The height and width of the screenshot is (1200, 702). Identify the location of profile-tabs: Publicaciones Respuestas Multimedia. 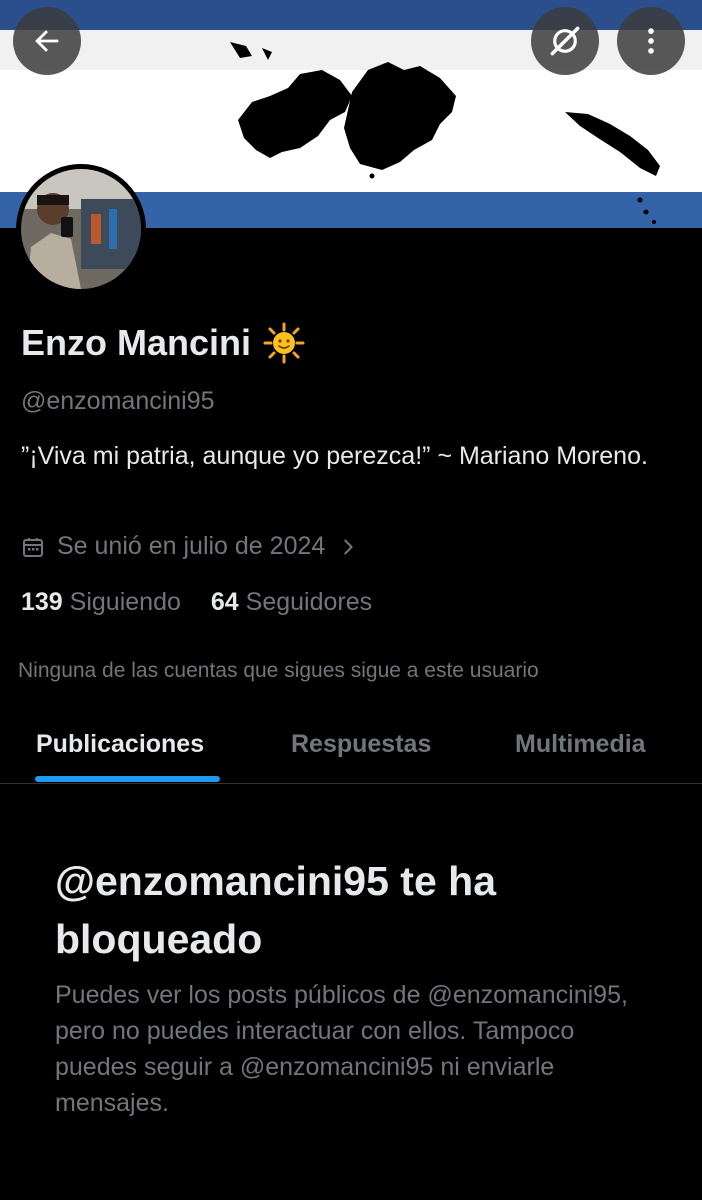
(351, 750).